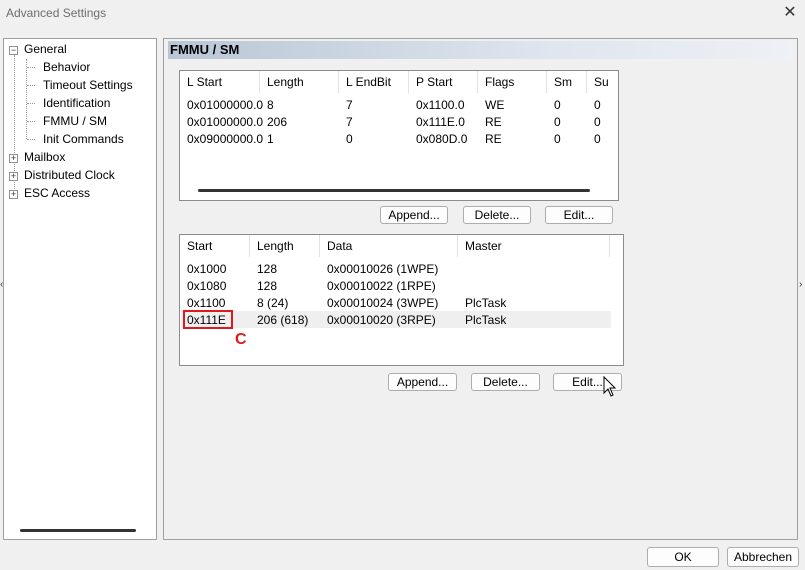 The width and height of the screenshot is (805, 570). I want to click on table-cell: 0x111E.0, so click(440, 122).